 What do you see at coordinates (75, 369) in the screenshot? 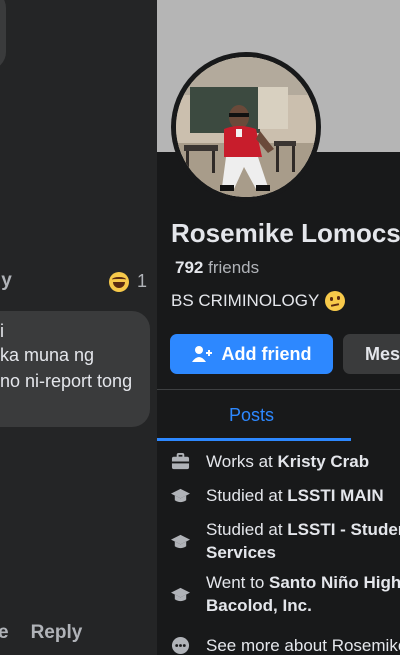
I see `comment-bubble` at bounding box center [75, 369].